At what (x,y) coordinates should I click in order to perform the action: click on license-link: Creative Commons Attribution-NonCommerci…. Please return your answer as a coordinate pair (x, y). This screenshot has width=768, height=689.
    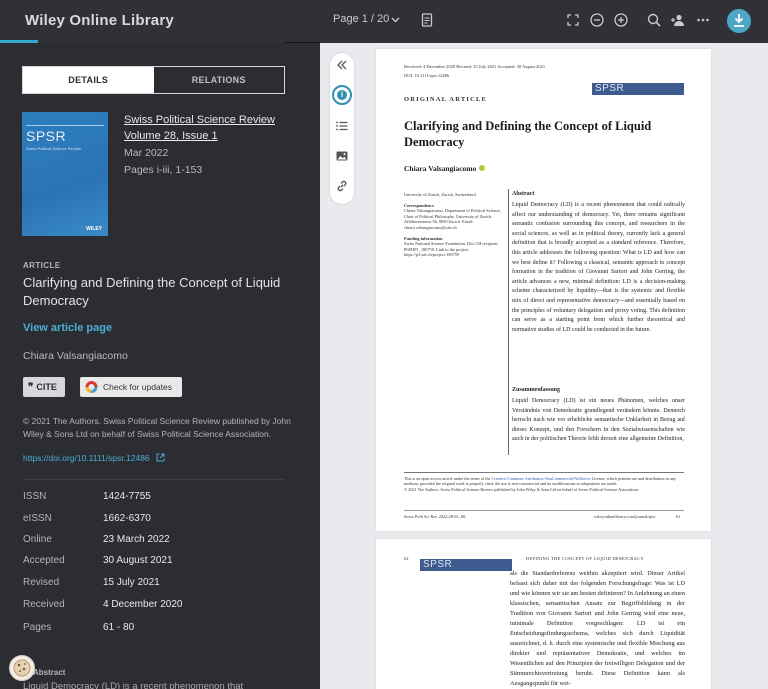
    Looking at the image, I should click on (541, 478).